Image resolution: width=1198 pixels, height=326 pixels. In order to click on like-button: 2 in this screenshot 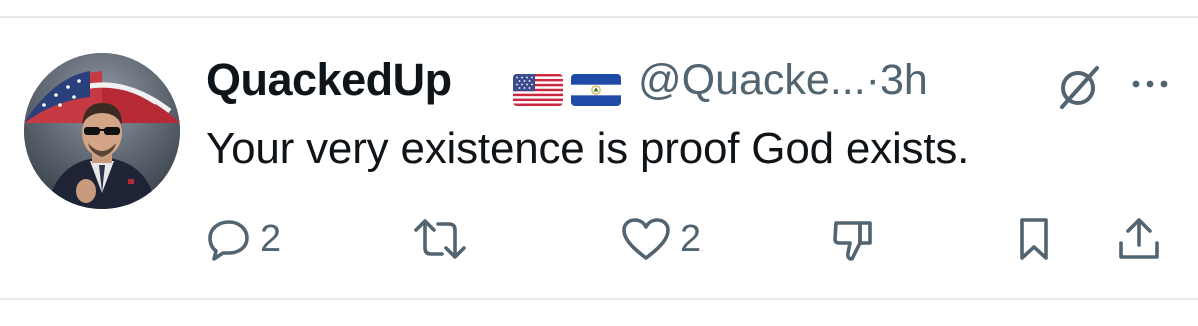, I will do `click(660, 239)`.